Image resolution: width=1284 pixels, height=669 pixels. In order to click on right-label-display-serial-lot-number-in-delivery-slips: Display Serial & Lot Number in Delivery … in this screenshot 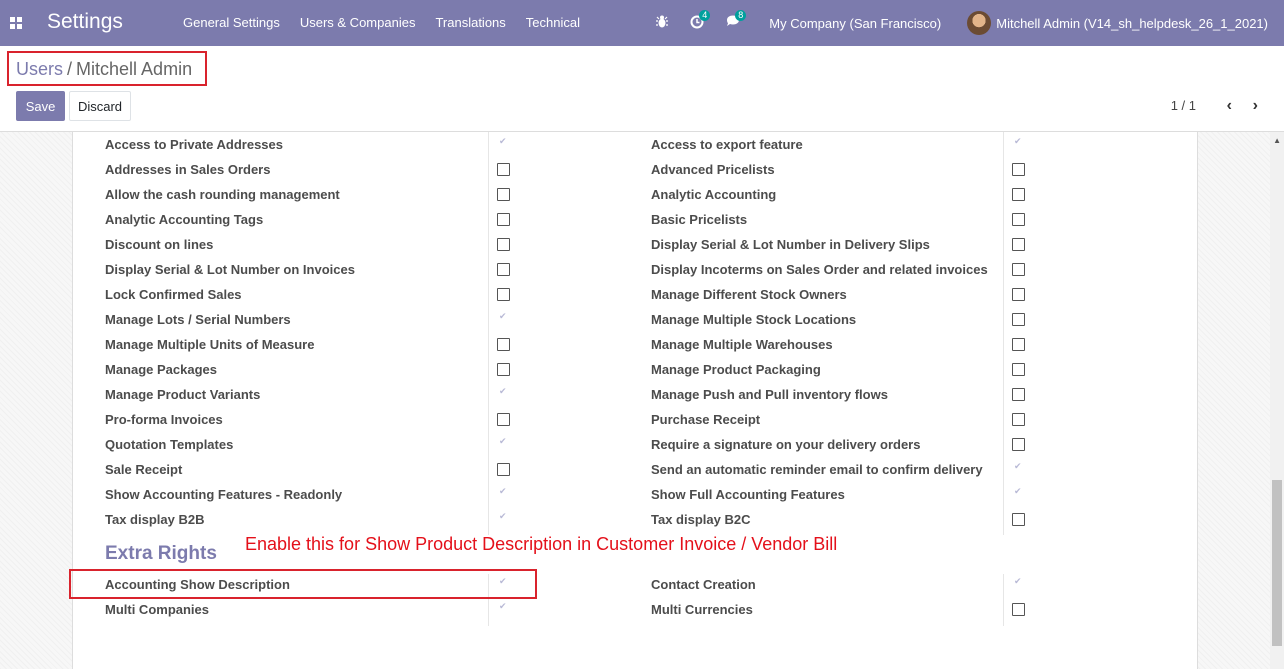, I will do `click(790, 244)`.